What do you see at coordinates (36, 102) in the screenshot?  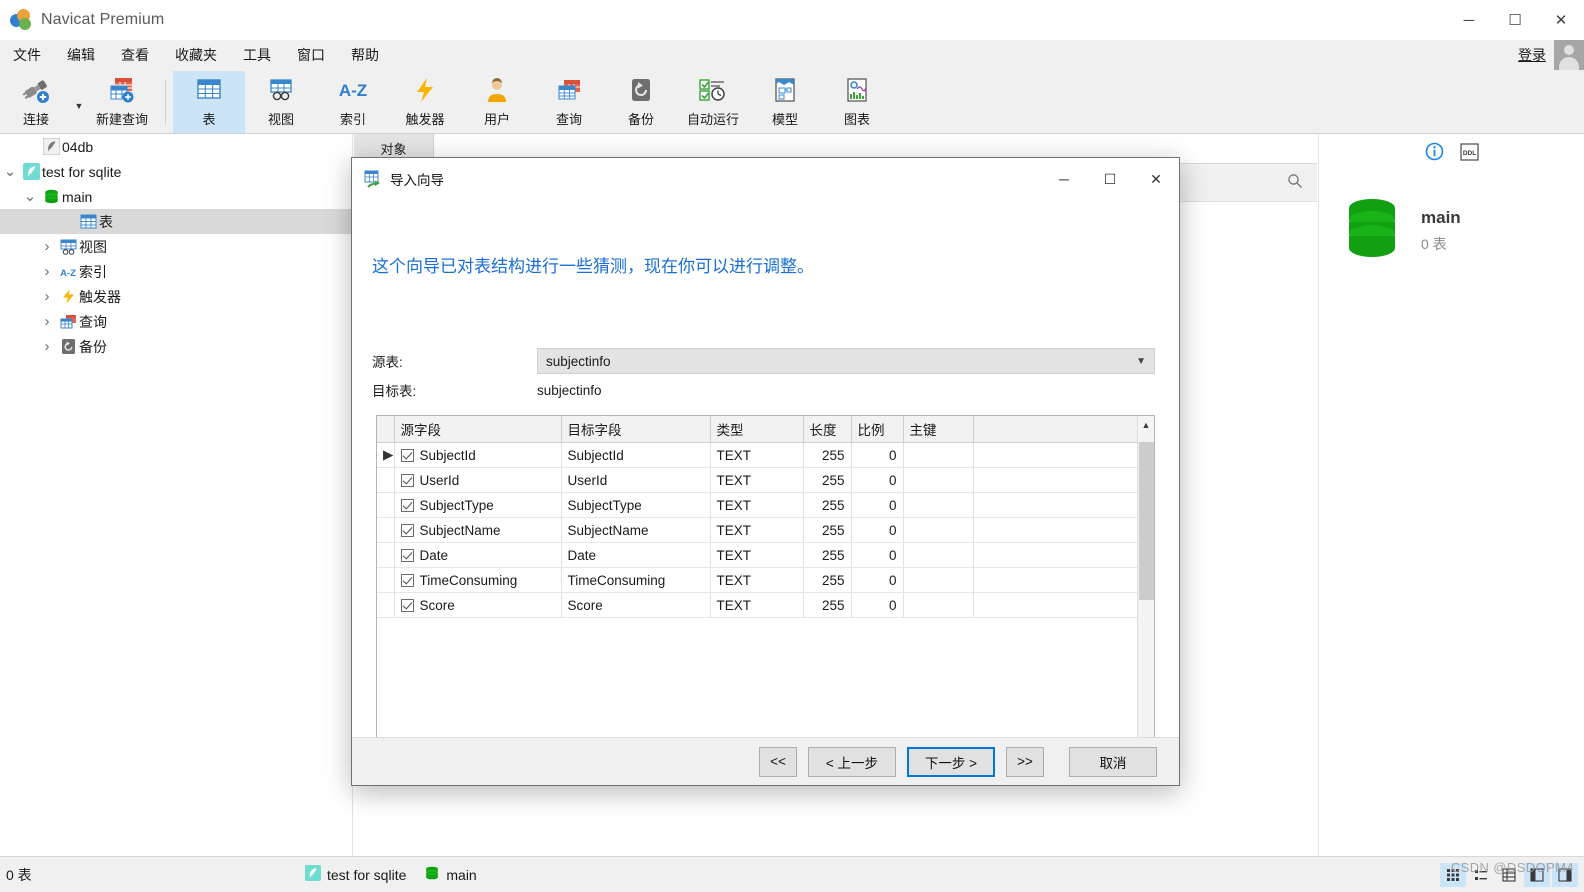 I see `toolbar-connection: 连接` at bounding box center [36, 102].